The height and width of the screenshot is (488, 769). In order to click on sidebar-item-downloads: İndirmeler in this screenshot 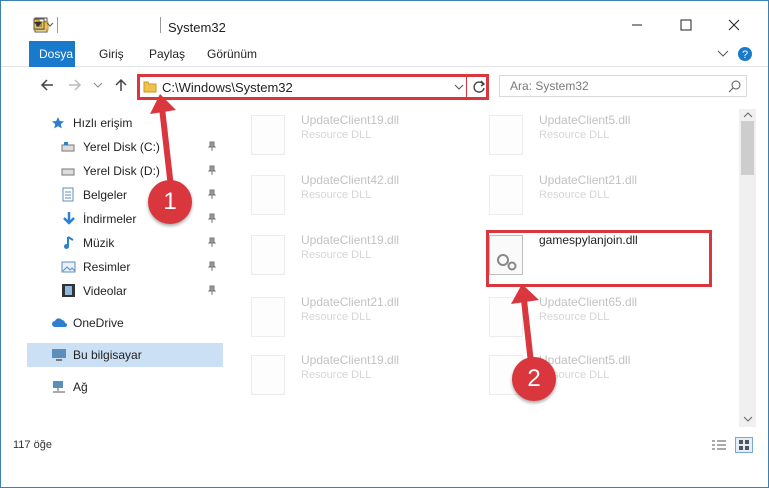, I will do `click(125, 219)`.